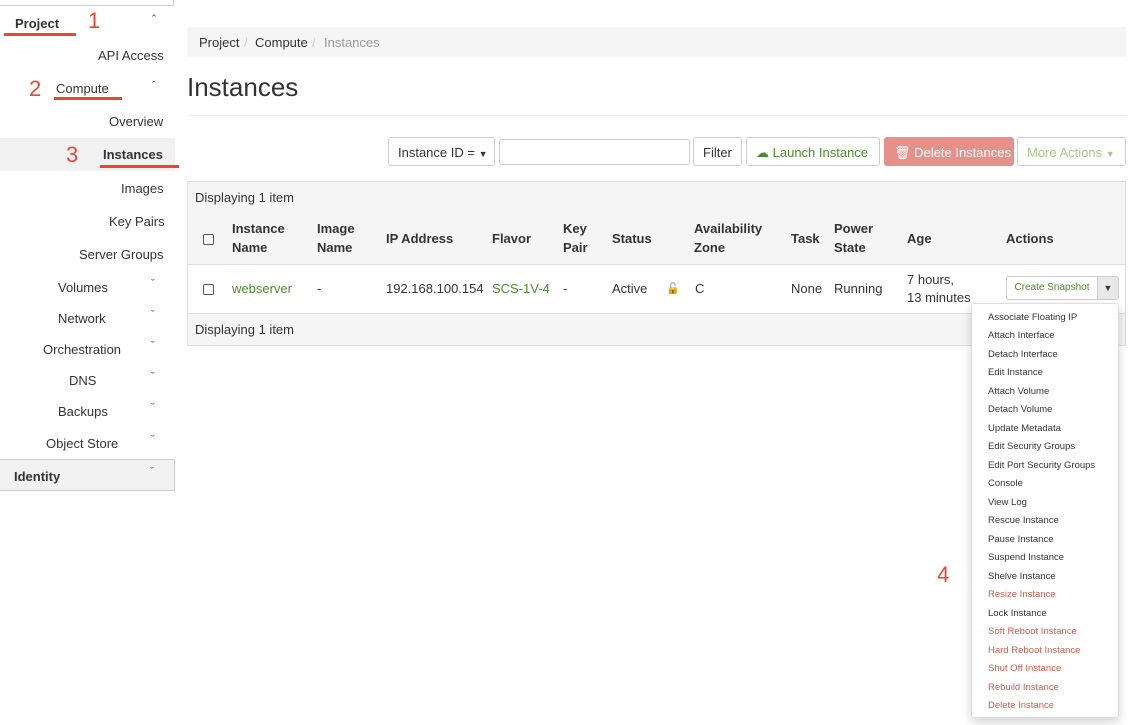 Image resolution: width=1132 pixels, height=725 pixels. What do you see at coordinates (1021, 705) in the screenshot?
I see `menu-item-delete-instance: Delete Instance` at bounding box center [1021, 705].